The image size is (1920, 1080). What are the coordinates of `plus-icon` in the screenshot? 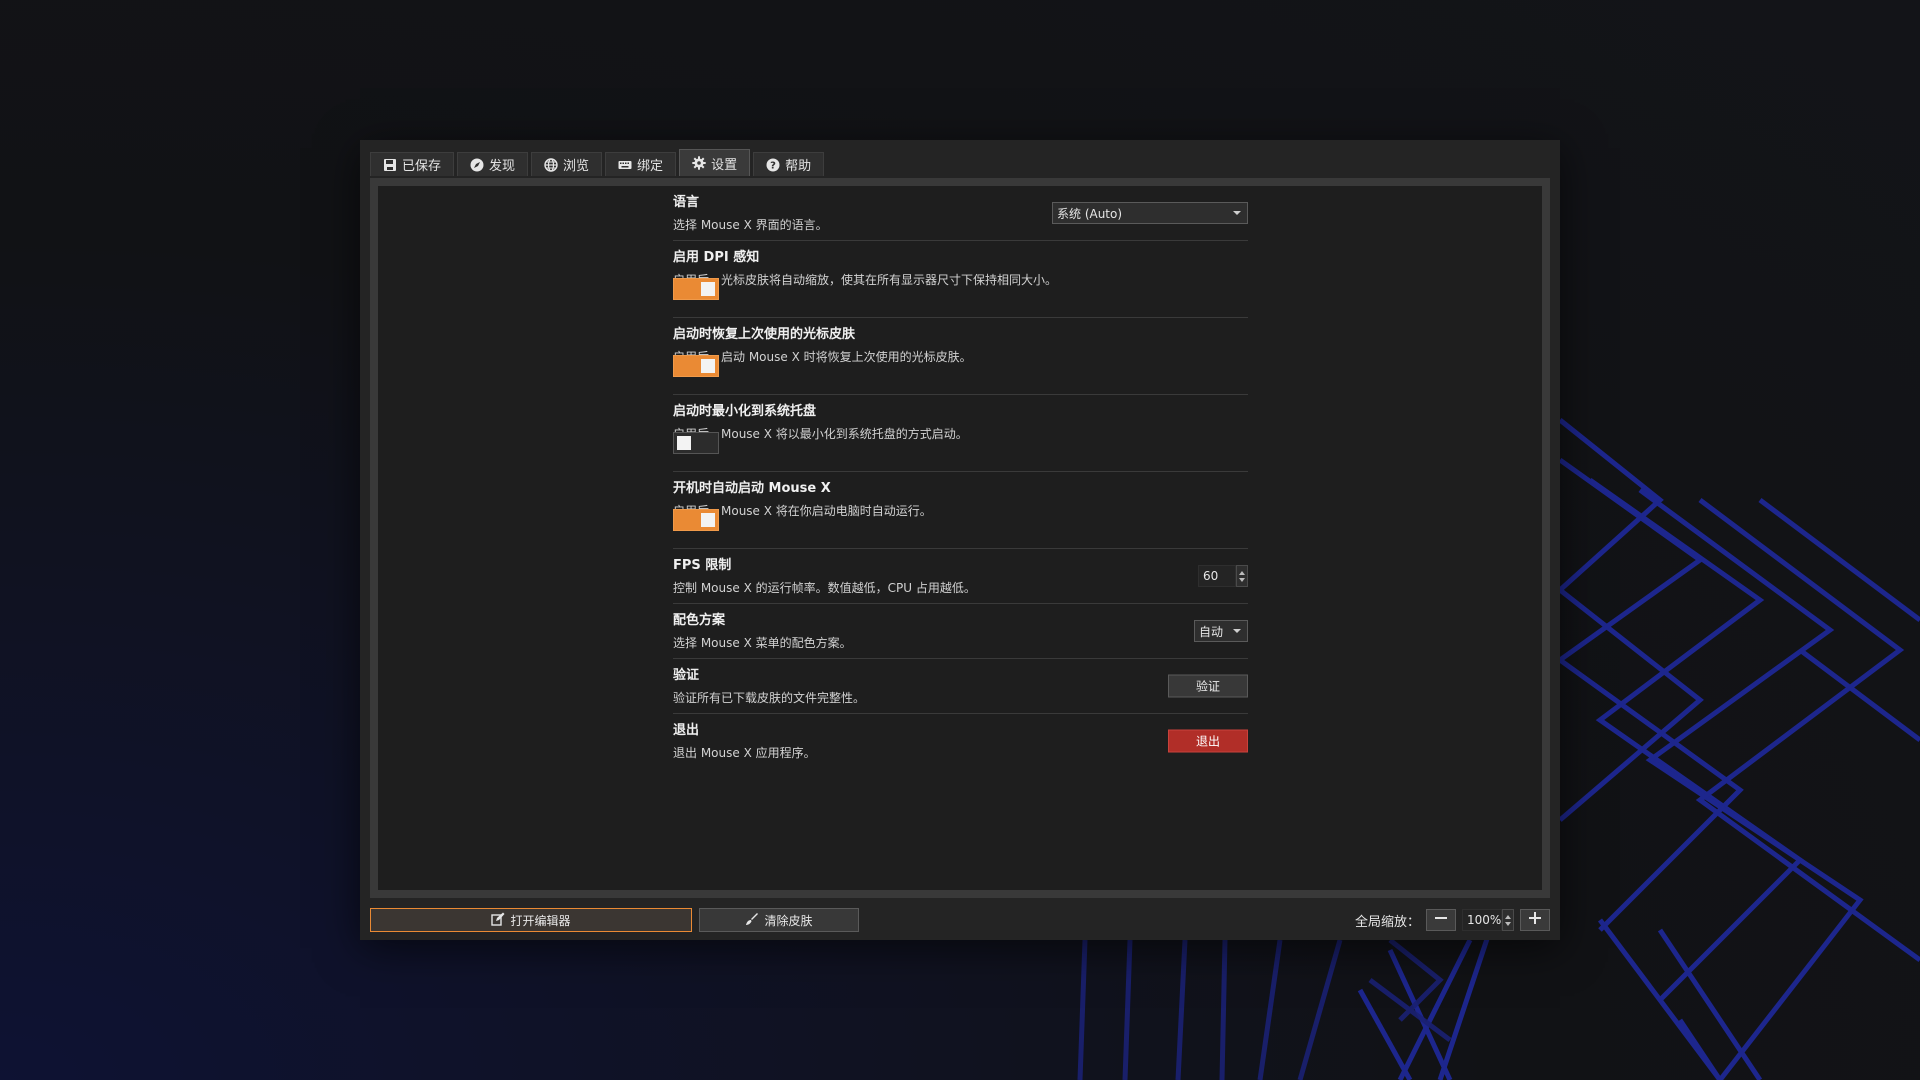 It's located at (1535, 920).